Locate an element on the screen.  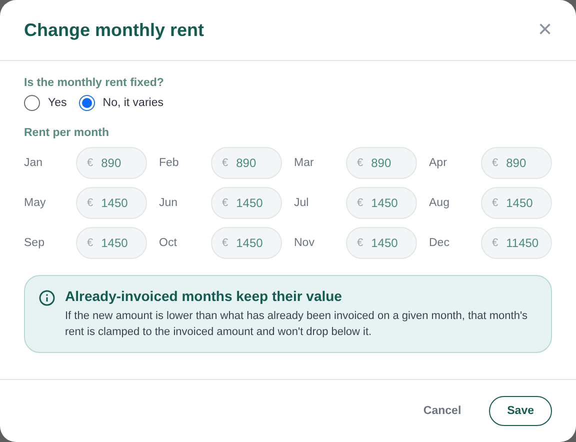
rent-field: € 11450 is located at coordinates (516, 243).